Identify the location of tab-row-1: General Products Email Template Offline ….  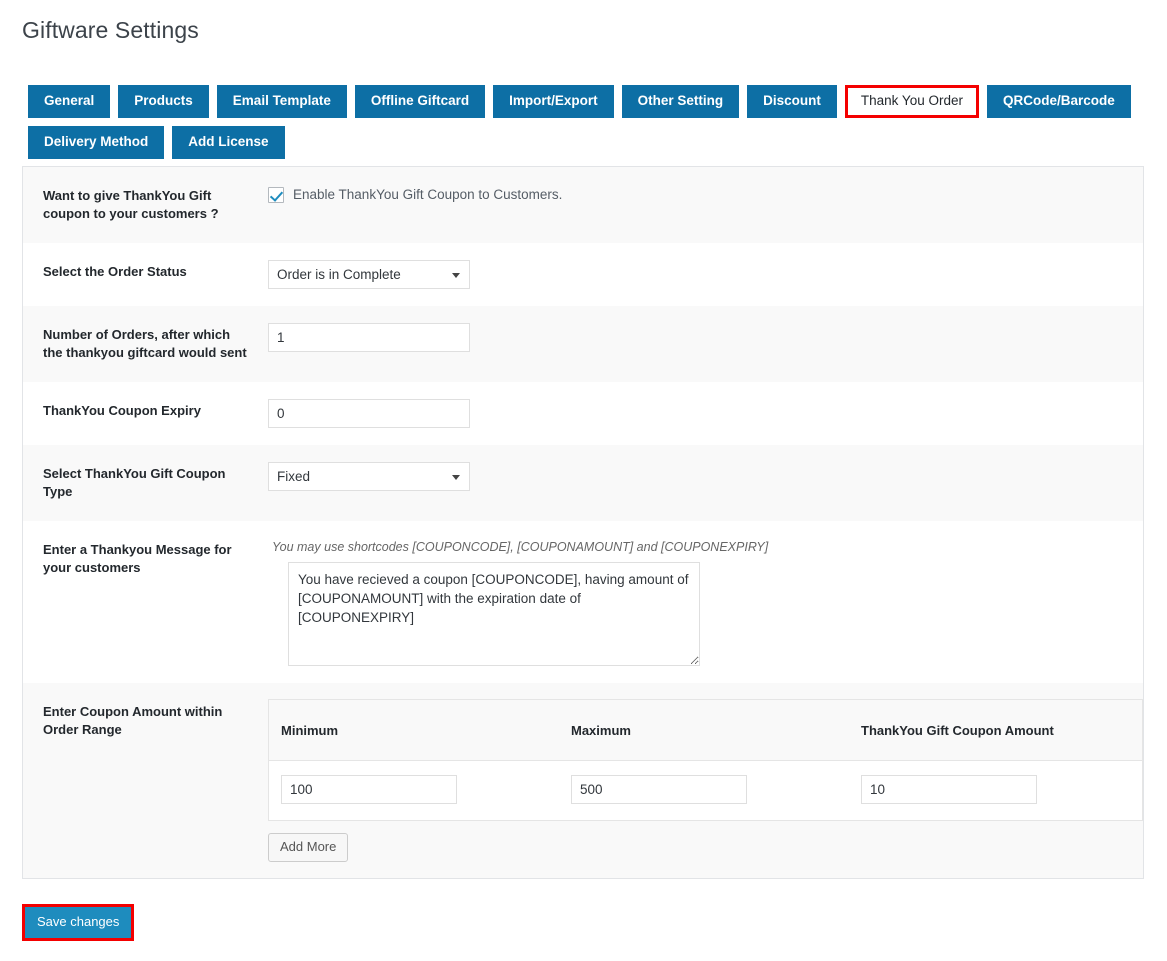
(588, 101).